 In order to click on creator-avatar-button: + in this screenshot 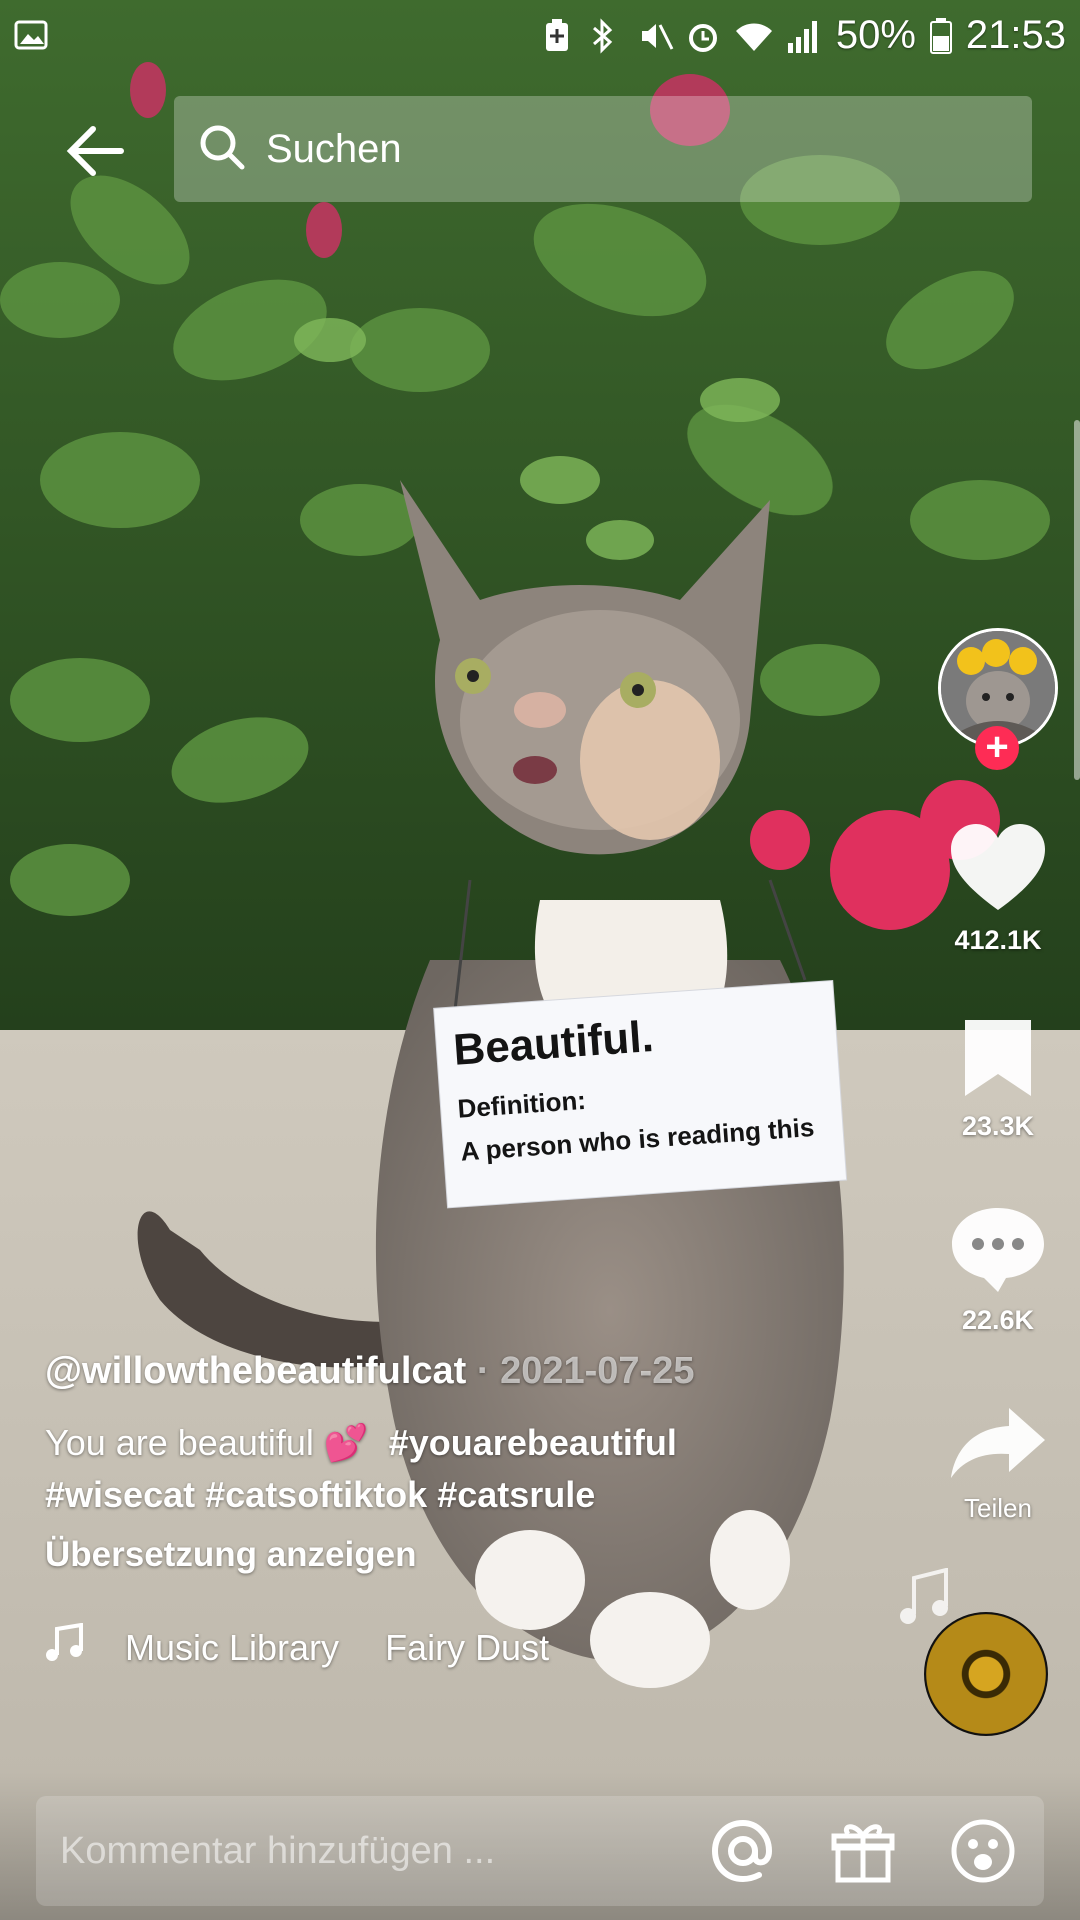, I will do `click(998, 699)`.